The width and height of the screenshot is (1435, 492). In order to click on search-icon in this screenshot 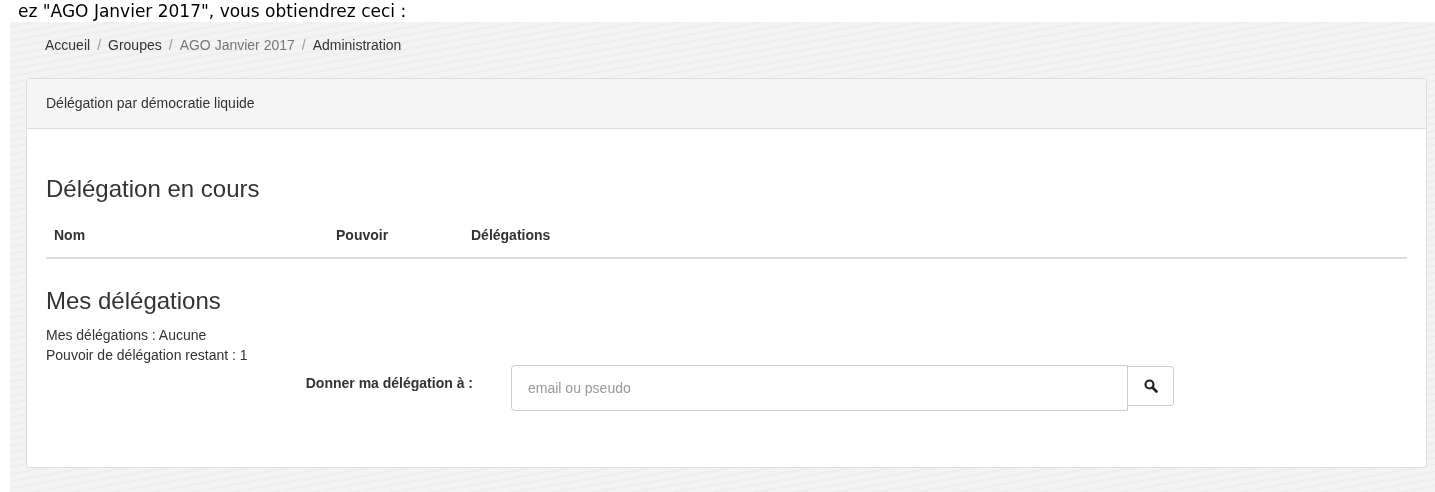, I will do `click(1150, 386)`.